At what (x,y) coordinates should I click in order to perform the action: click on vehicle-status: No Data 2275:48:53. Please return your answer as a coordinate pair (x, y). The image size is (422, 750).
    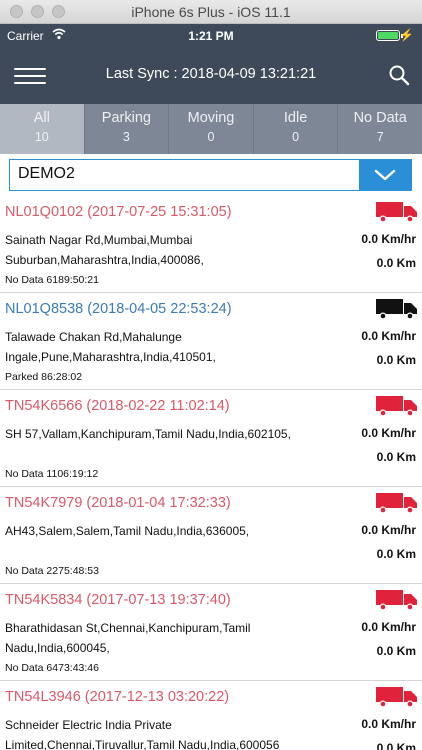
    Looking at the image, I should click on (52, 571).